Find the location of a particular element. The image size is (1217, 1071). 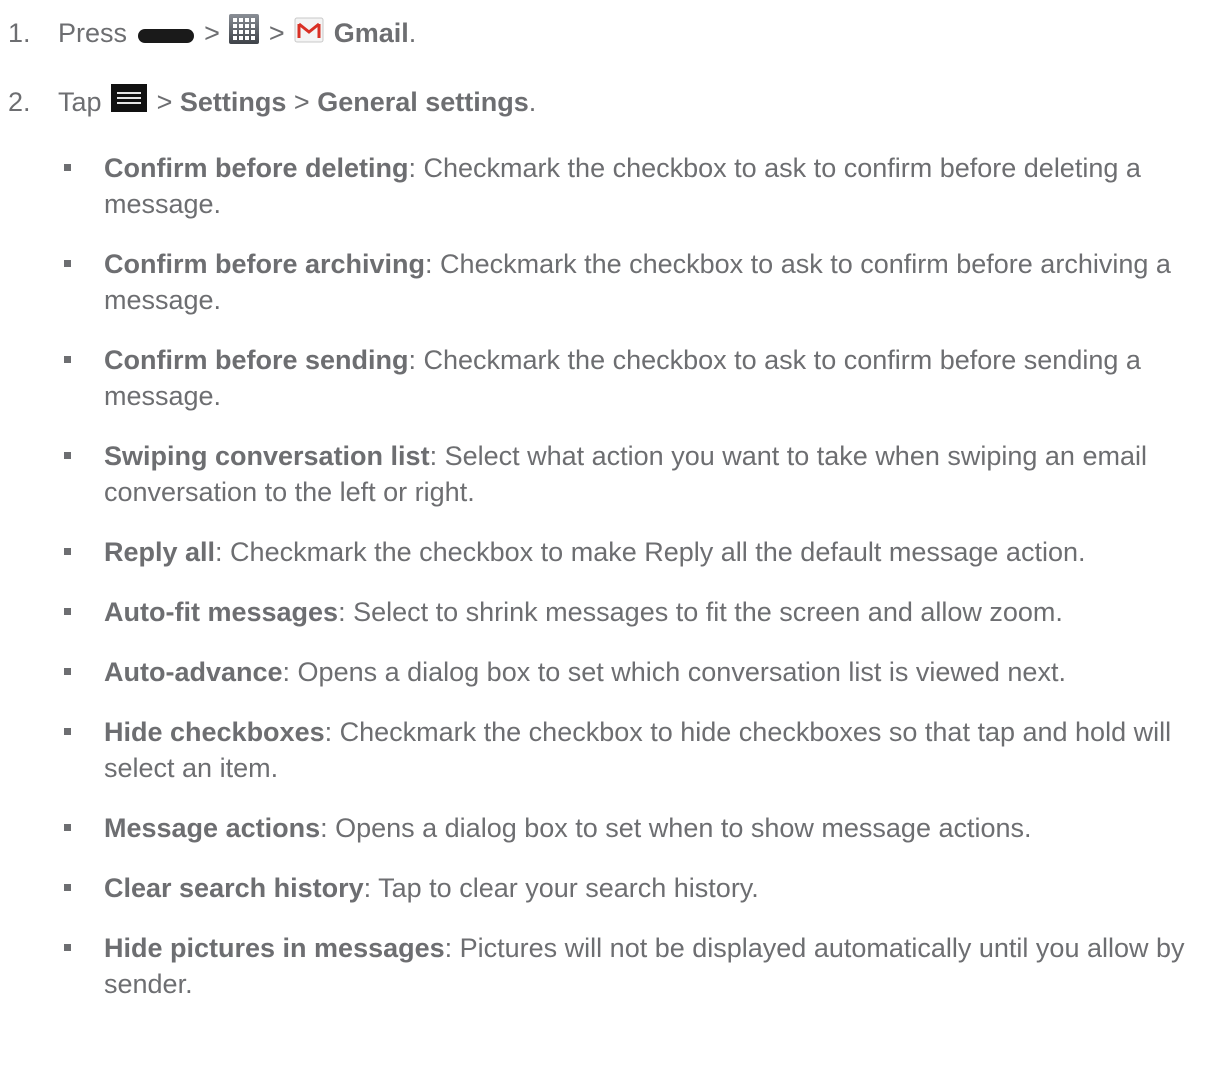

gmail-label: Gmail is located at coordinates (371, 33).